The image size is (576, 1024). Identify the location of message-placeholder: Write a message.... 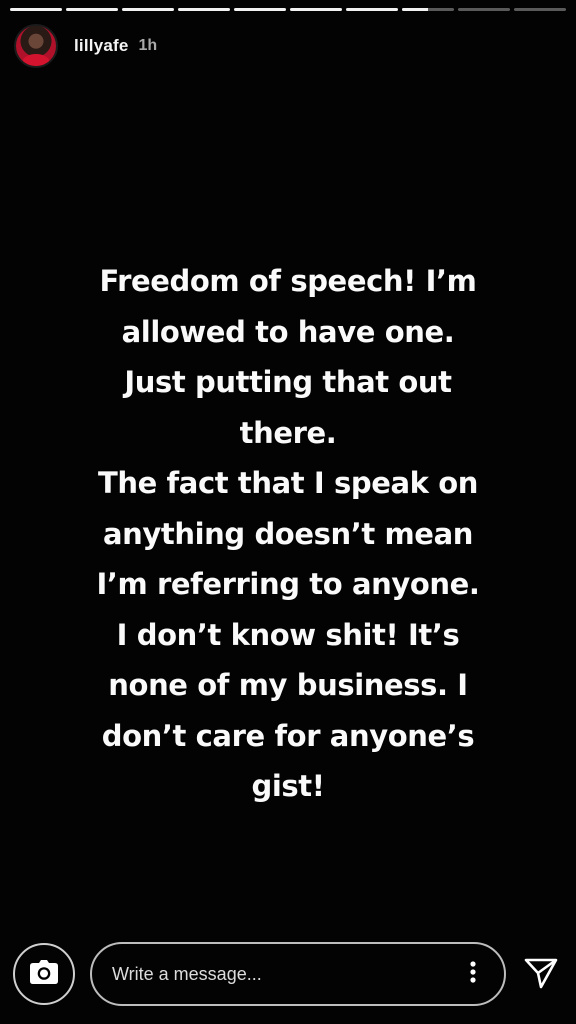
(187, 973).